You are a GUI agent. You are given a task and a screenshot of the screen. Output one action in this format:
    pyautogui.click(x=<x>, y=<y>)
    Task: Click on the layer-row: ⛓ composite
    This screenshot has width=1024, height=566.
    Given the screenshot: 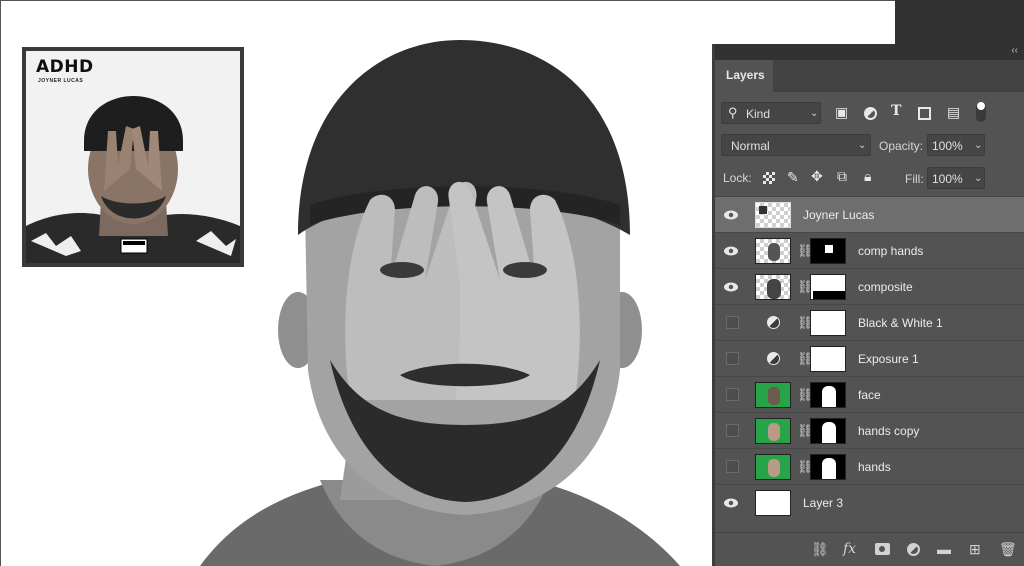 What is the action you would take?
    pyautogui.click(x=869, y=286)
    